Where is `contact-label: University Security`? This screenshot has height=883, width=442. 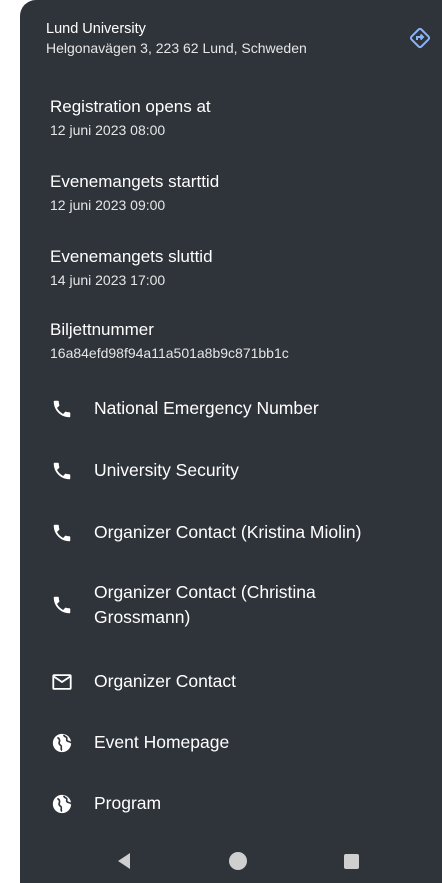
contact-label: University Security is located at coordinates (166, 470).